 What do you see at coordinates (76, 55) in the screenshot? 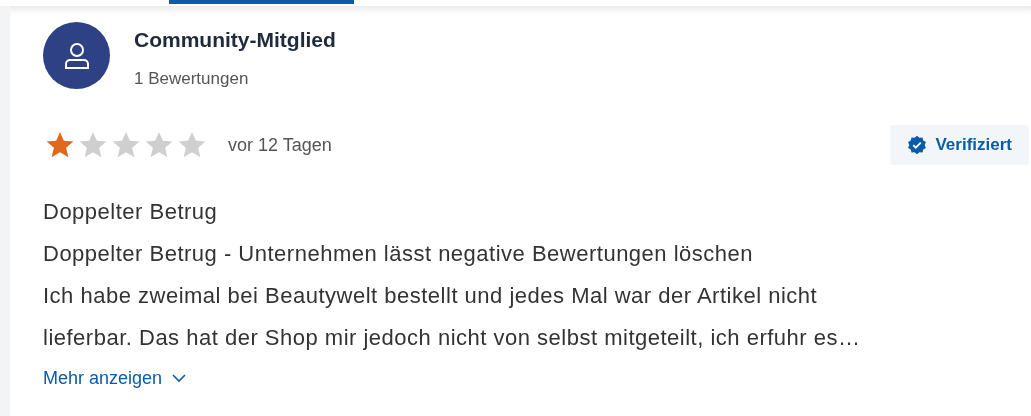
I see `person-icon` at bounding box center [76, 55].